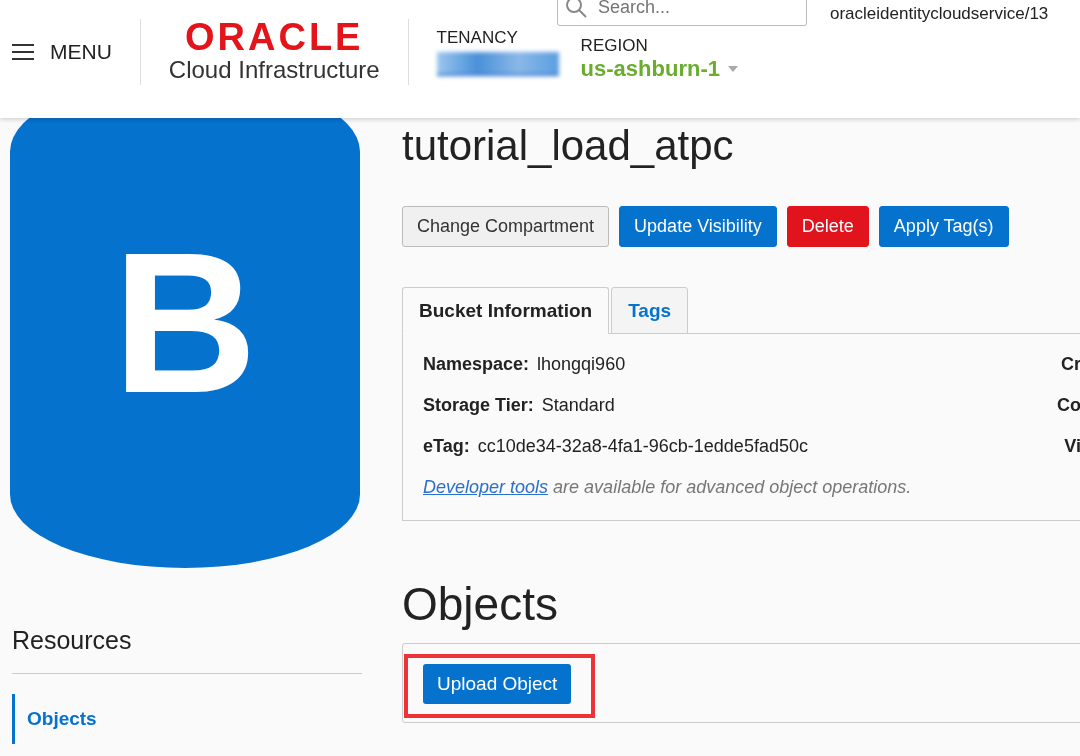 This screenshot has width=1080, height=756. I want to click on tenancy-label: TENANCY, so click(477, 38).